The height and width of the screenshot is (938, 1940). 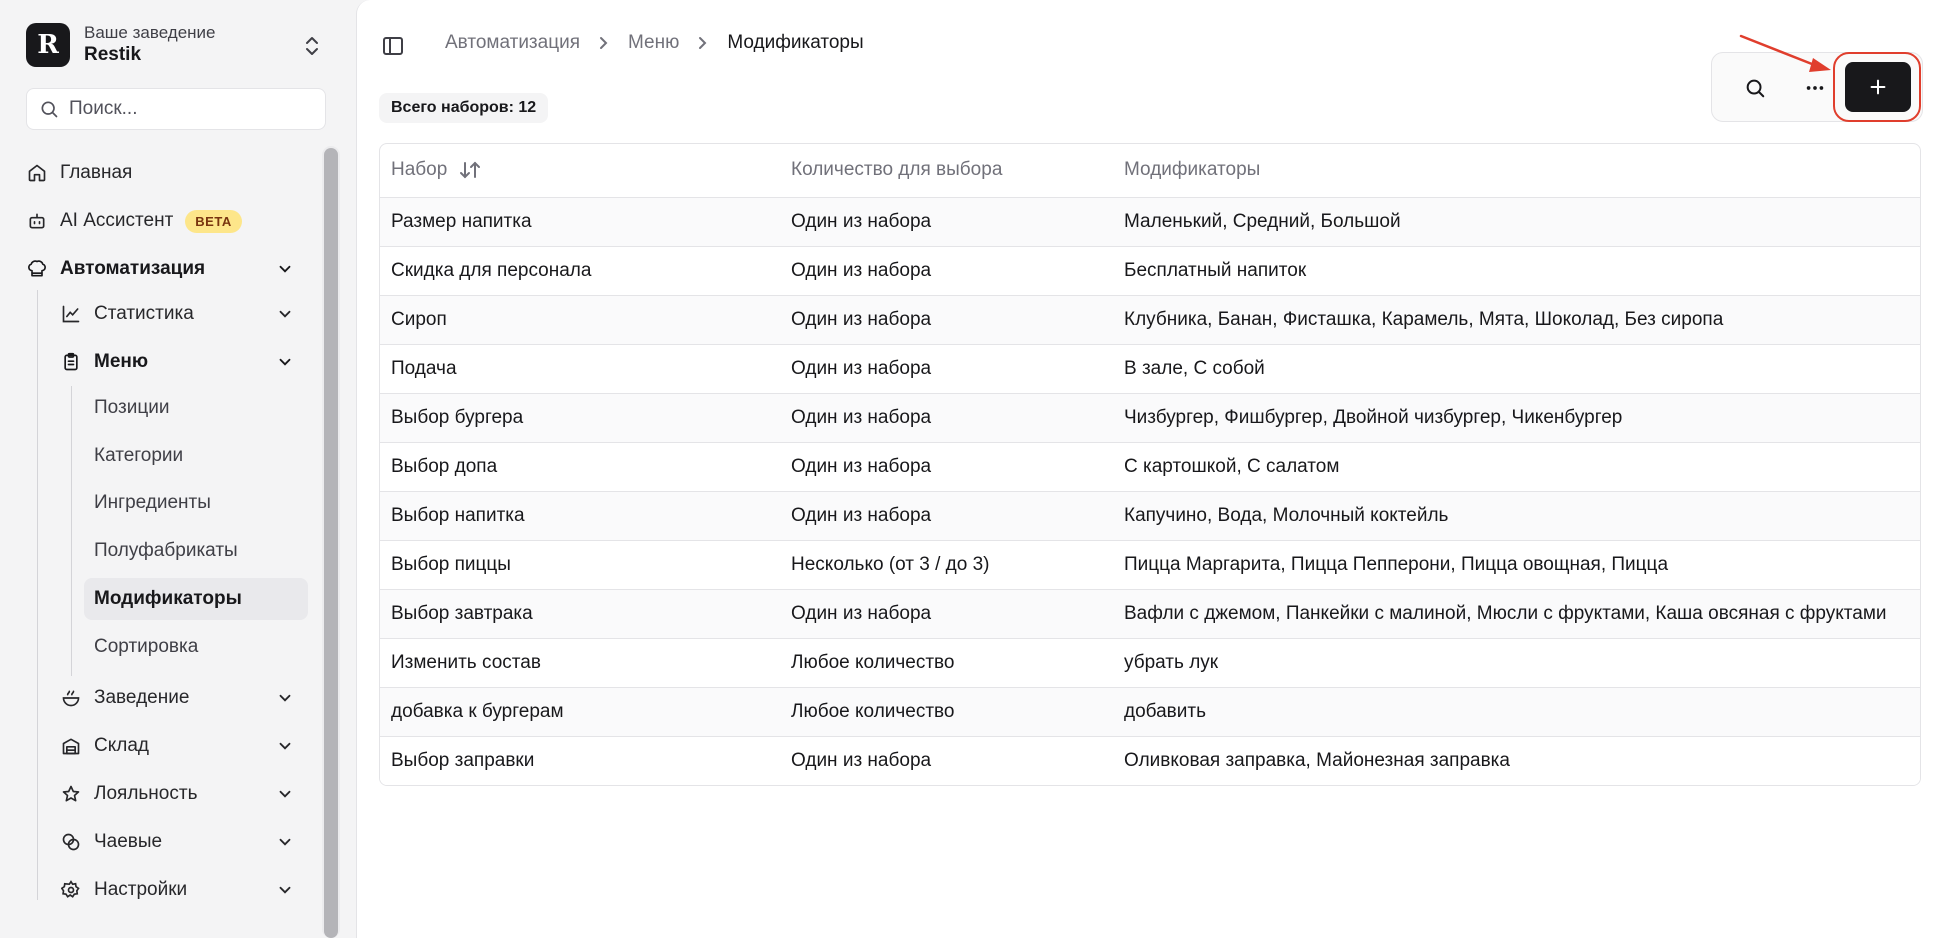 I want to click on column-header-modifiers: Модификаторы, so click(x=1516, y=171).